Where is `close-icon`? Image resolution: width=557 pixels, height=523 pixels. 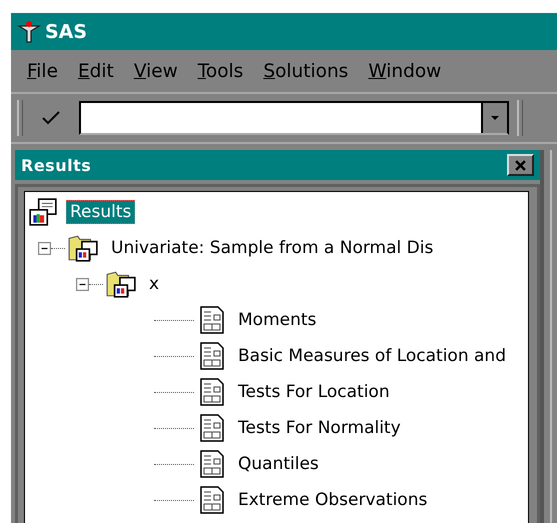
close-icon is located at coordinates (520, 165).